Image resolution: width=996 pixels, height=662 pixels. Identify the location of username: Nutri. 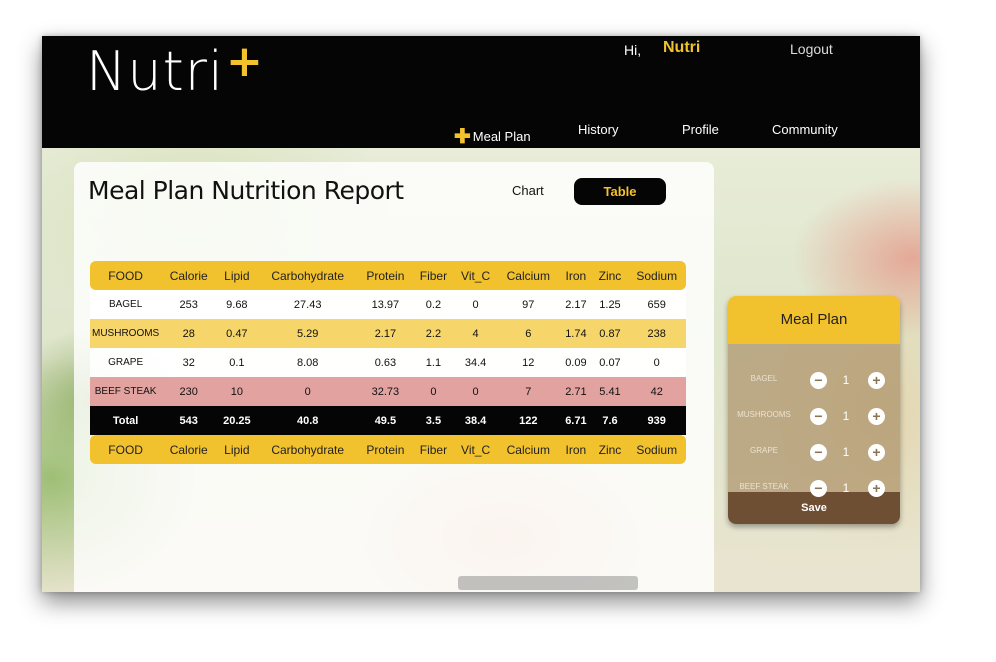
(681, 48).